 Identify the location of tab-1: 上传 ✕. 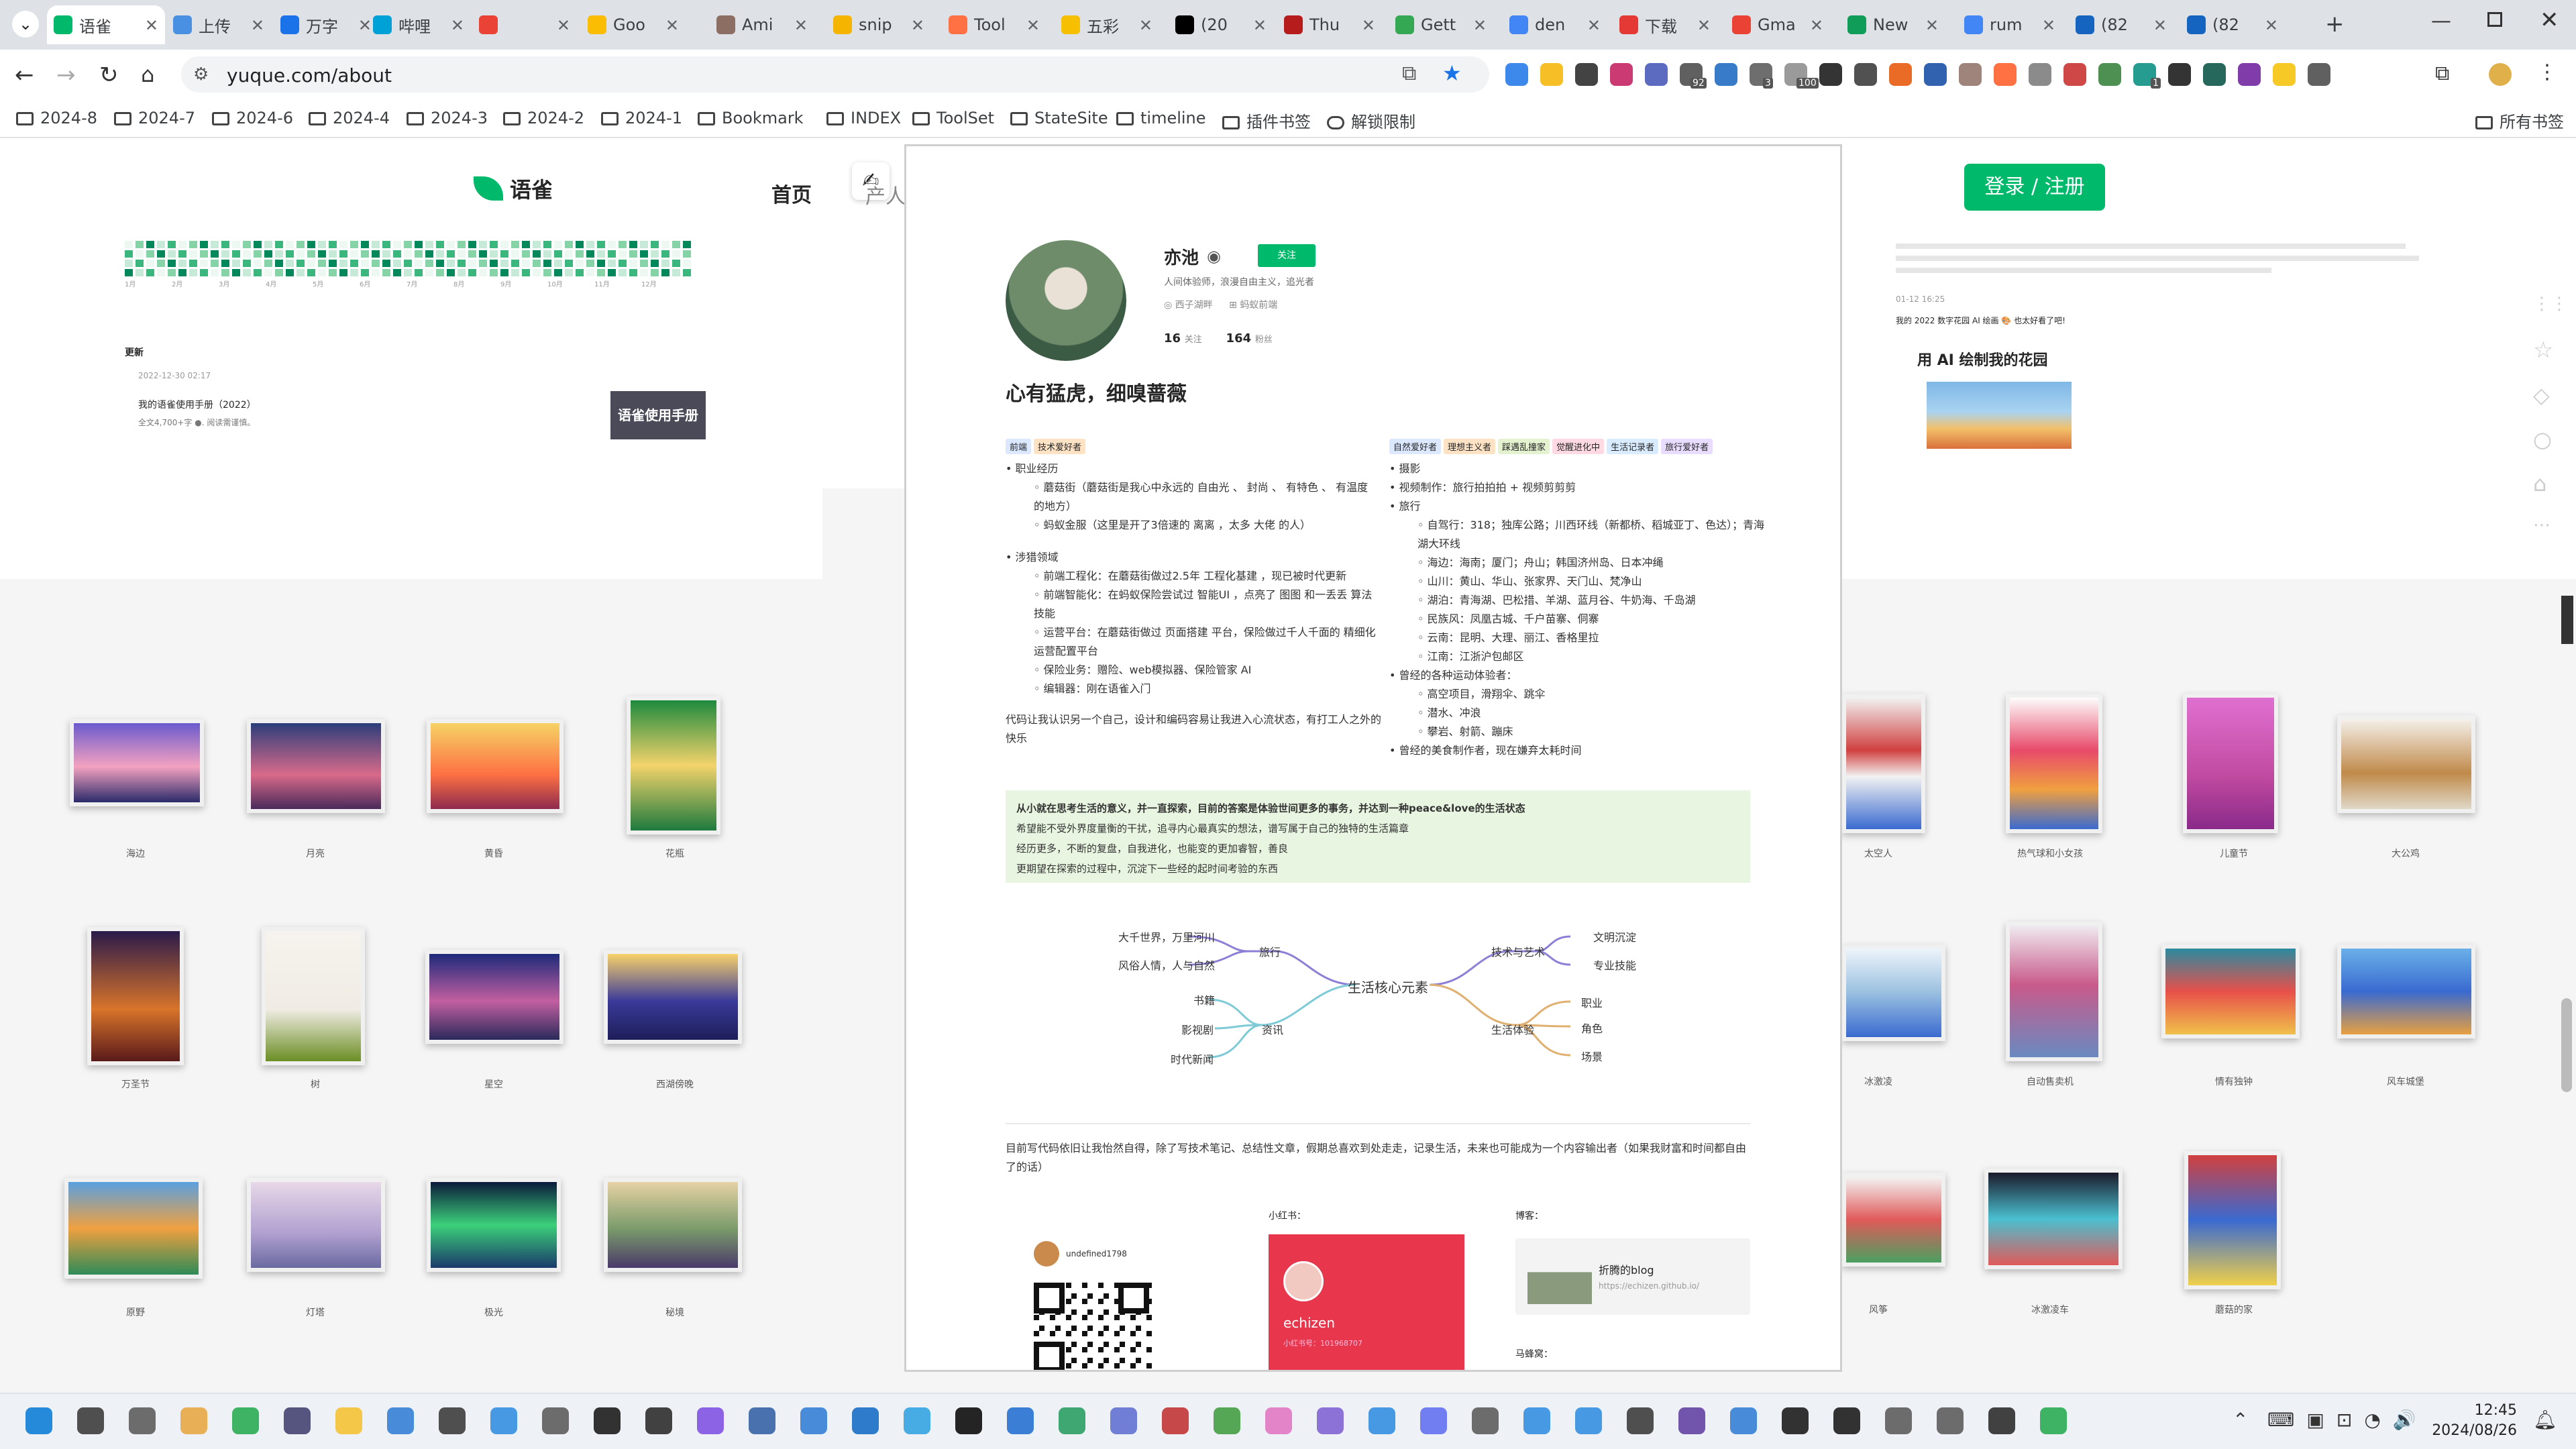
(218, 24).